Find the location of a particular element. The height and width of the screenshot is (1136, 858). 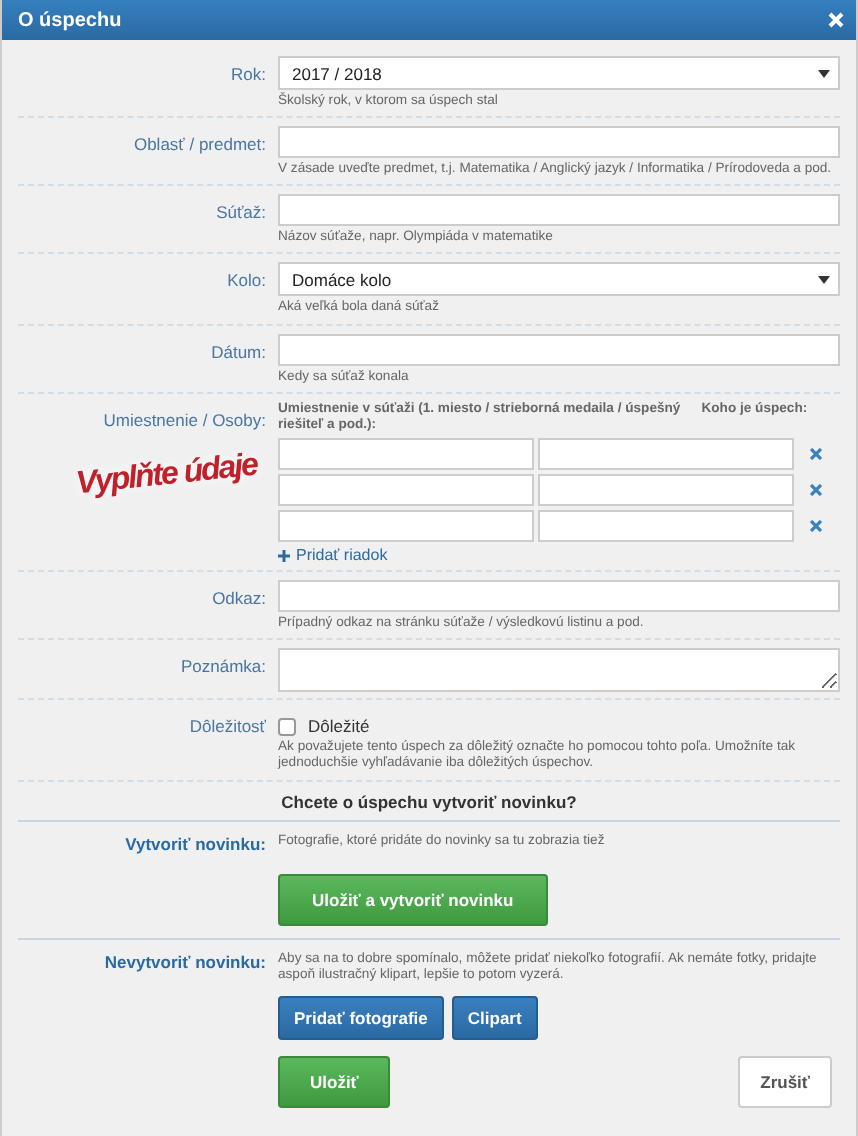

field-label: Súťaž: is located at coordinates (240, 213).